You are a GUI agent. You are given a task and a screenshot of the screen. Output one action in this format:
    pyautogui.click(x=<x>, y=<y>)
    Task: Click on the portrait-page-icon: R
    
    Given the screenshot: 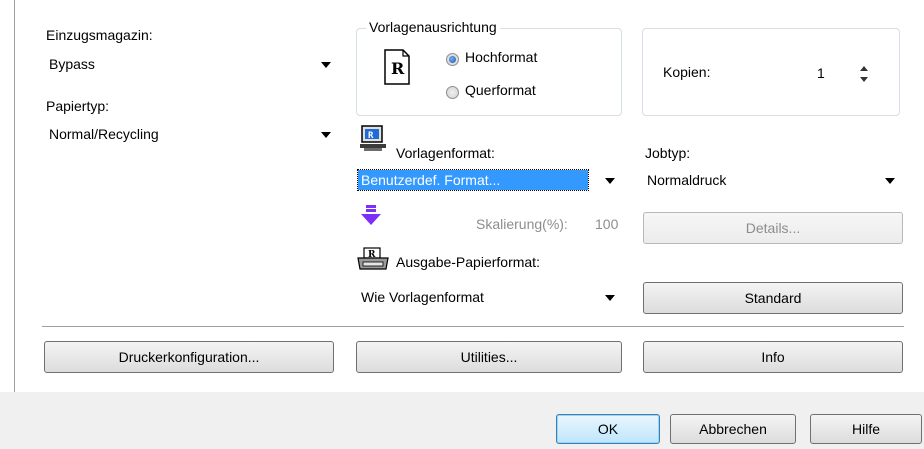 What is the action you would take?
    pyautogui.click(x=397, y=67)
    